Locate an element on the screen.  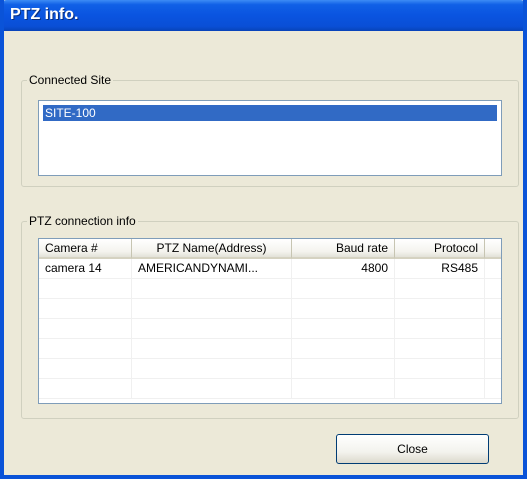
table-row: camera 14 AMERICANDYNAMI... 4800 RS485 is located at coordinates (270, 269).